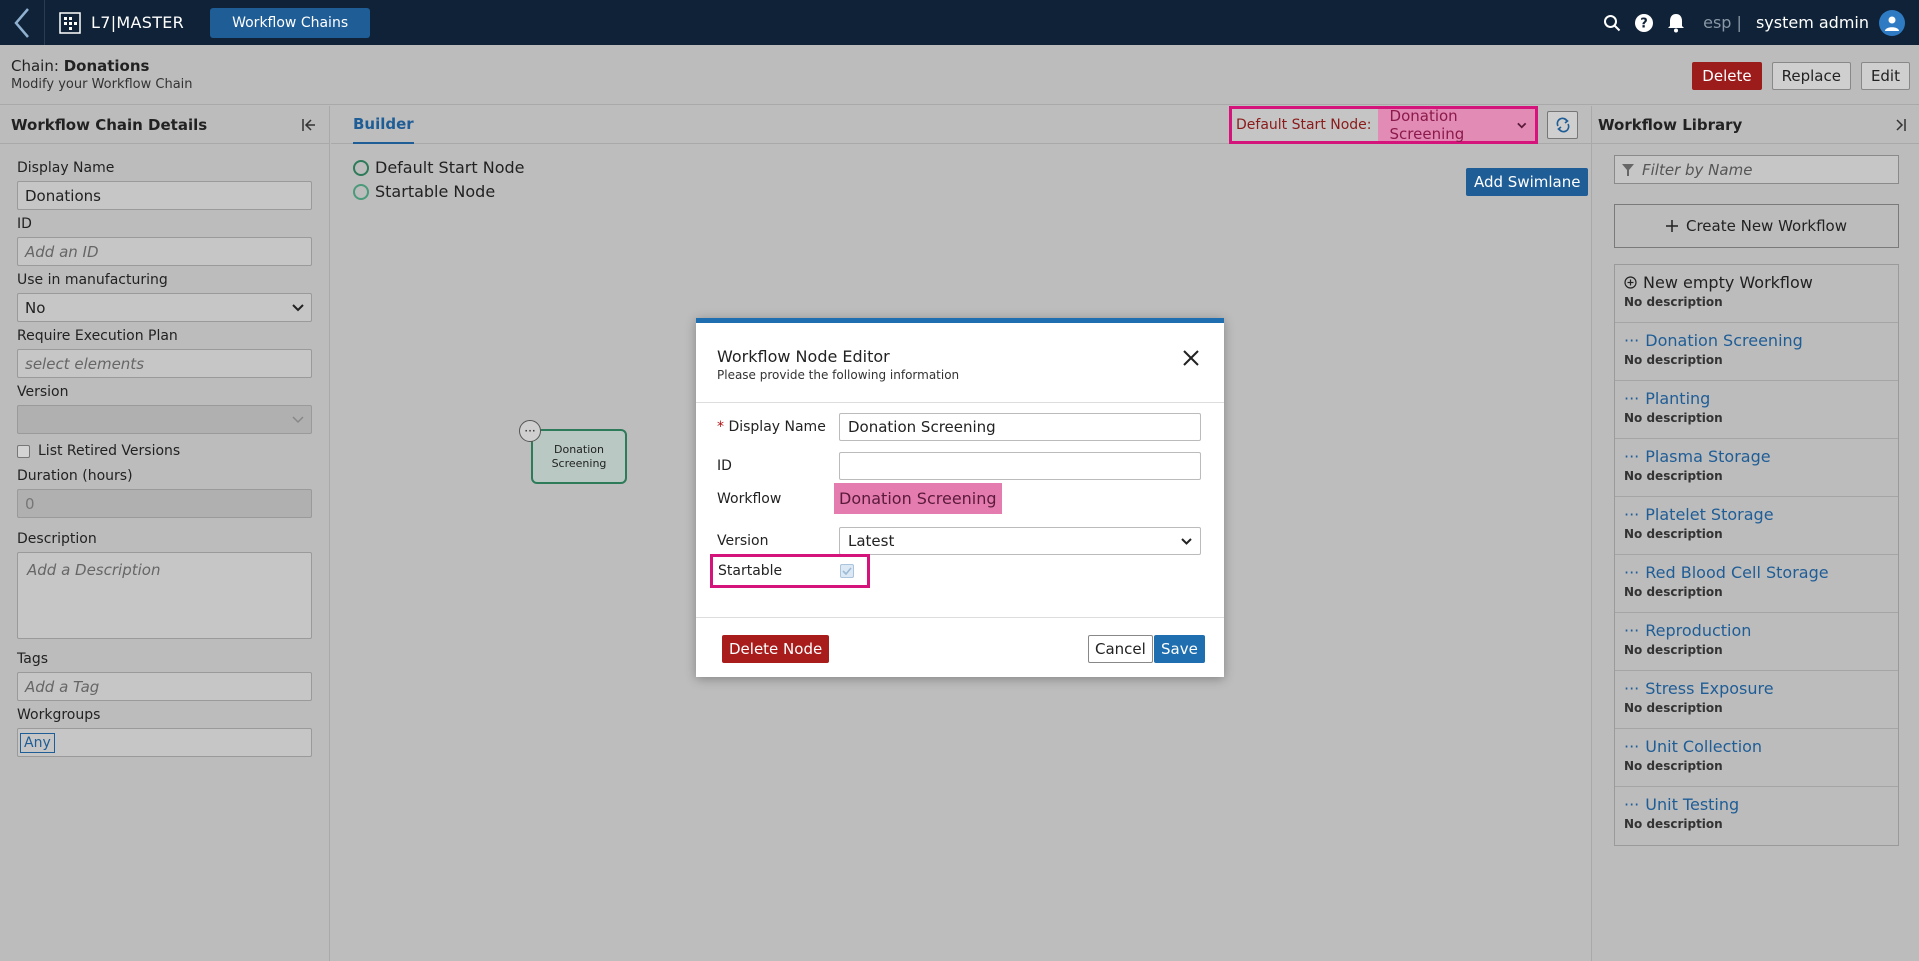 The width and height of the screenshot is (1919, 961). What do you see at coordinates (847, 571) in the screenshot?
I see `startable-checkbox` at bounding box center [847, 571].